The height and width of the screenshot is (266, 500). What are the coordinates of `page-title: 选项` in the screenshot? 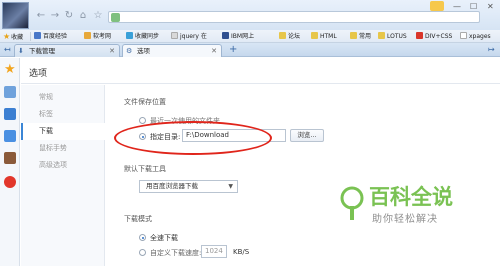 It's located at (38, 74).